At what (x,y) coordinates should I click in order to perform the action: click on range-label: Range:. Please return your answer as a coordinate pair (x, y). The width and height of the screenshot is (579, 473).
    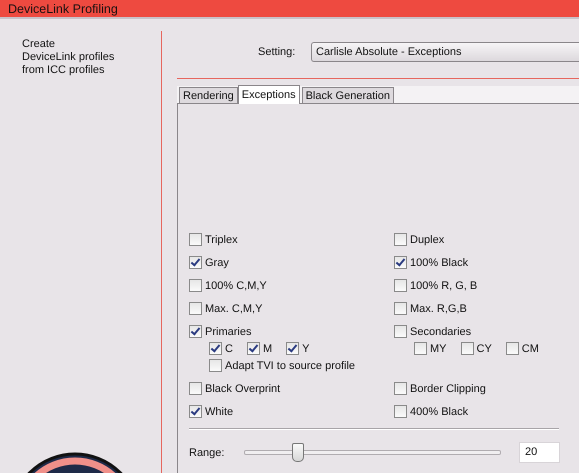
    Looking at the image, I should click on (207, 452).